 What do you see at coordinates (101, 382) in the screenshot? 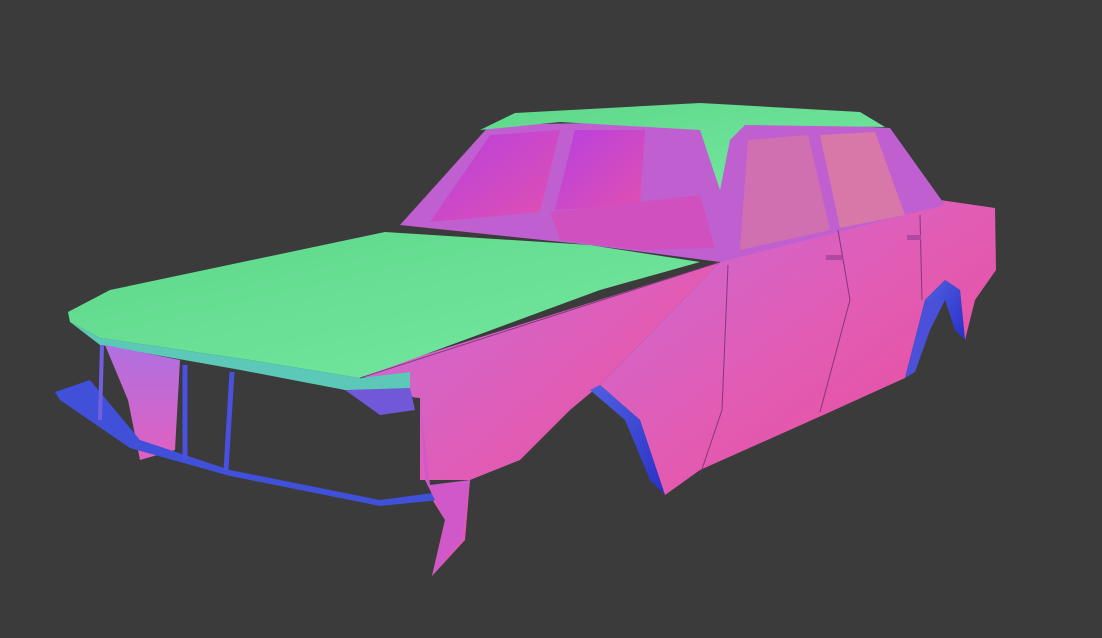
I see `grille-bar` at bounding box center [101, 382].